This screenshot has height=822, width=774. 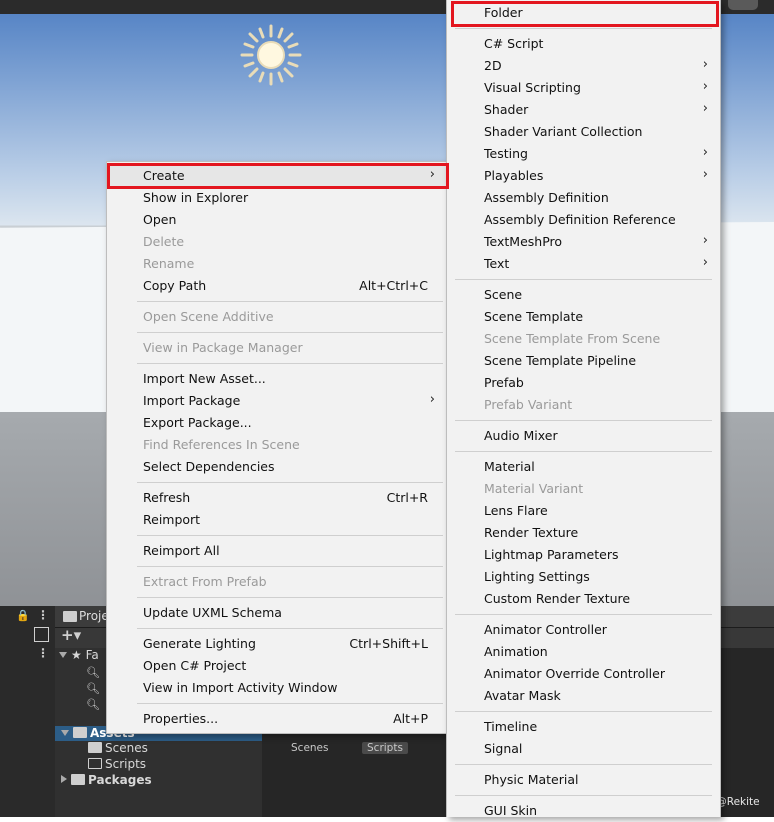 What do you see at coordinates (537, 576) in the screenshot?
I see `menu-item-label: Lighting Settings` at bounding box center [537, 576].